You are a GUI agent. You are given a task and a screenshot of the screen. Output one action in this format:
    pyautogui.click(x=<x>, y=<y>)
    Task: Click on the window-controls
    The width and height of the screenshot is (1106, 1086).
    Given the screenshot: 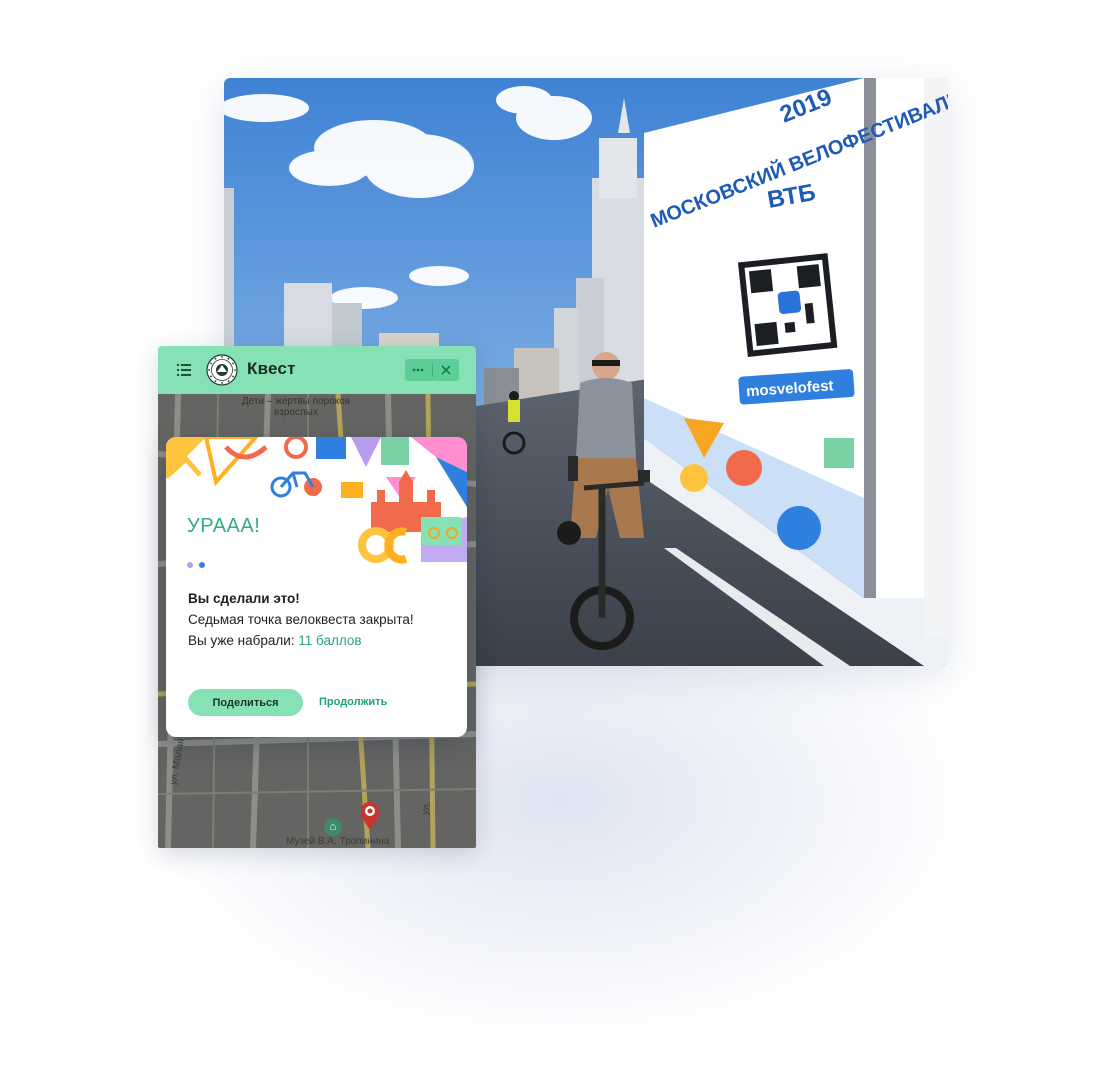 What is the action you would take?
    pyautogui.click(x=432, y=370)
    